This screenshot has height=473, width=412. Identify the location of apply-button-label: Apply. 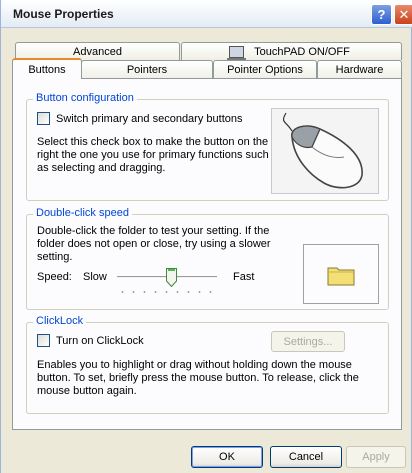
(376, 457).